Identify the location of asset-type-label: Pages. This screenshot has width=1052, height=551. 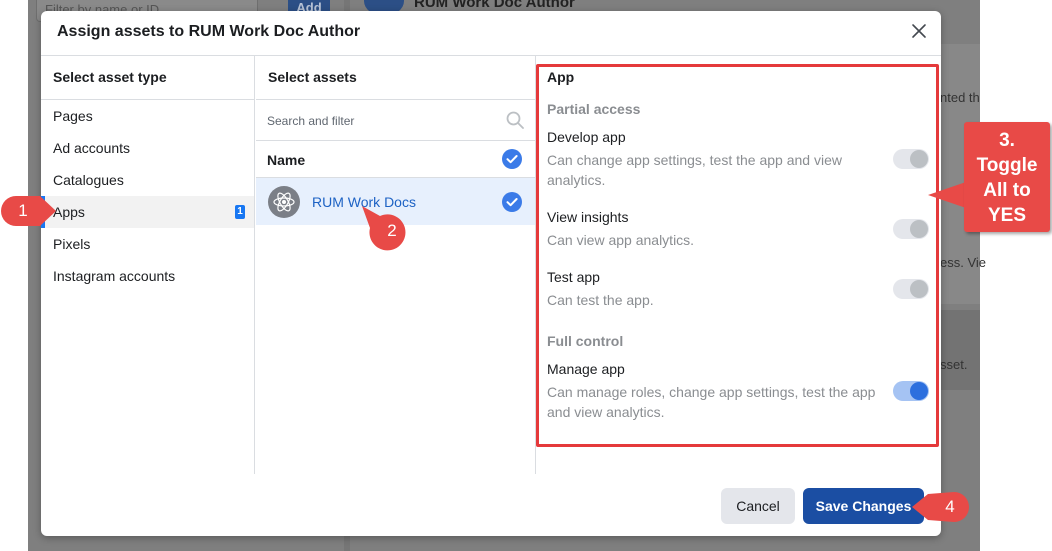
(73, 116).